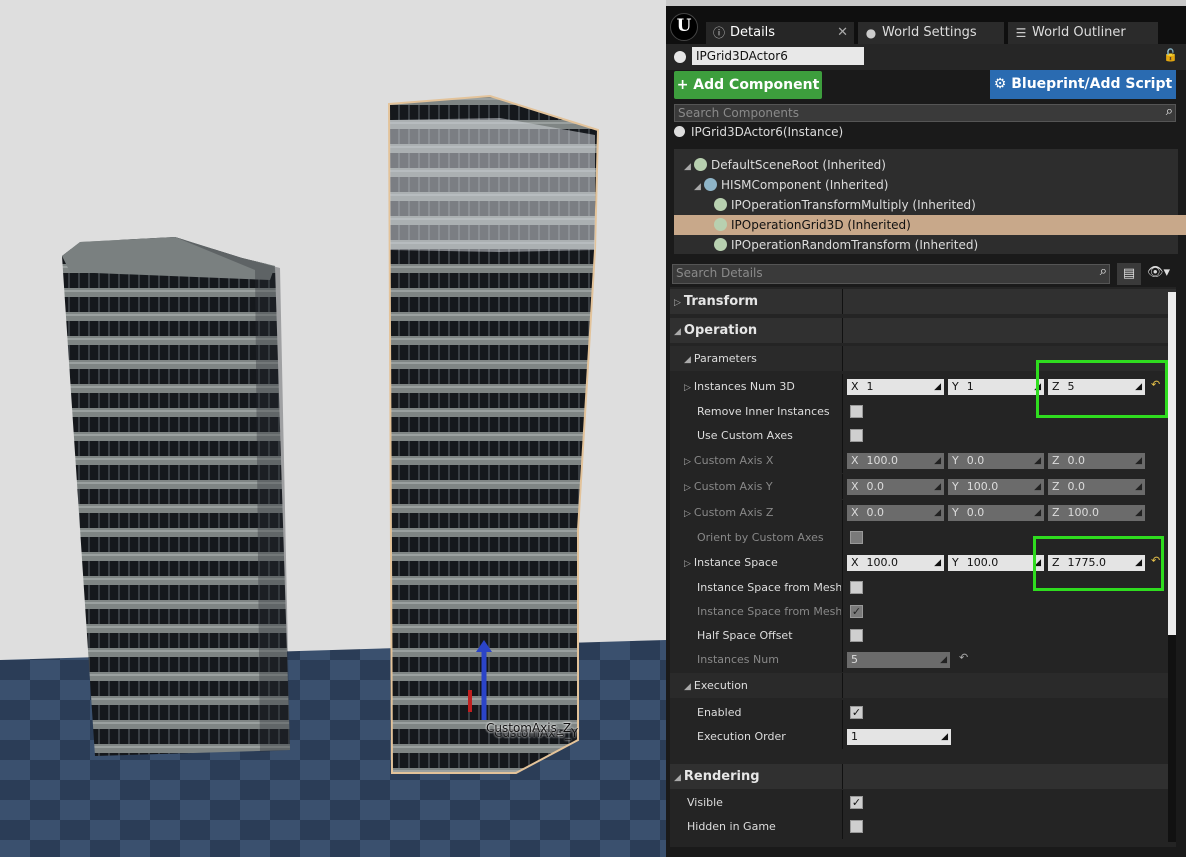  What do you see at coordinates (898, 660) in the screenshot?
I see `instances-num-field: 5 ◢` at bounding box center [898, 660].